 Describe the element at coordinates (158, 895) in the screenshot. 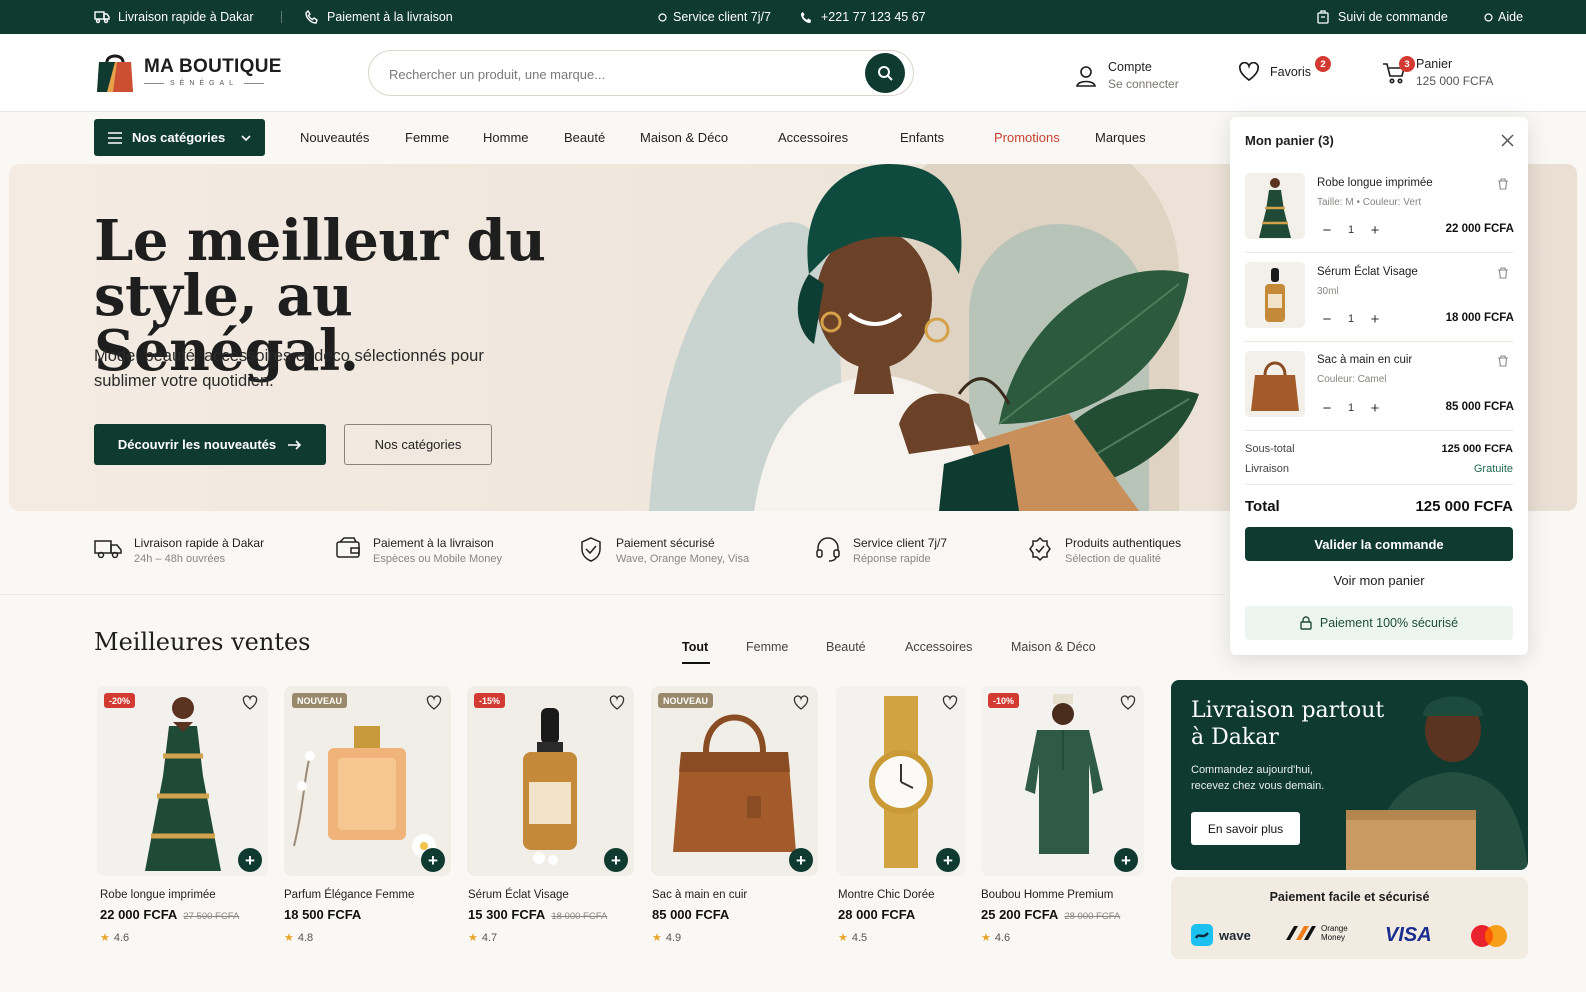

I see `product-name: Robe longue imprimée` at that location.